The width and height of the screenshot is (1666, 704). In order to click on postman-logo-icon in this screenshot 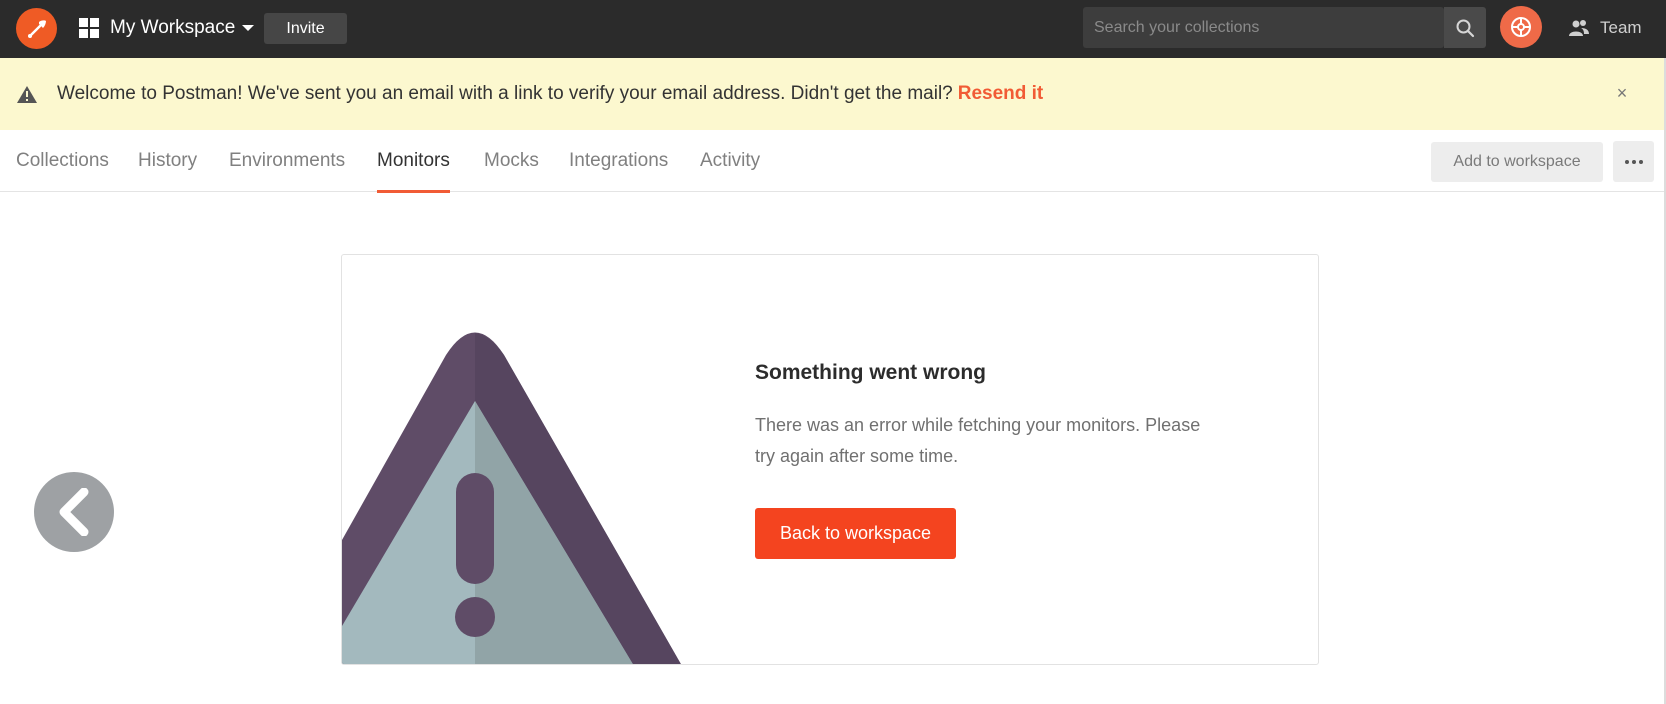, I will do `click(36, 28)`.